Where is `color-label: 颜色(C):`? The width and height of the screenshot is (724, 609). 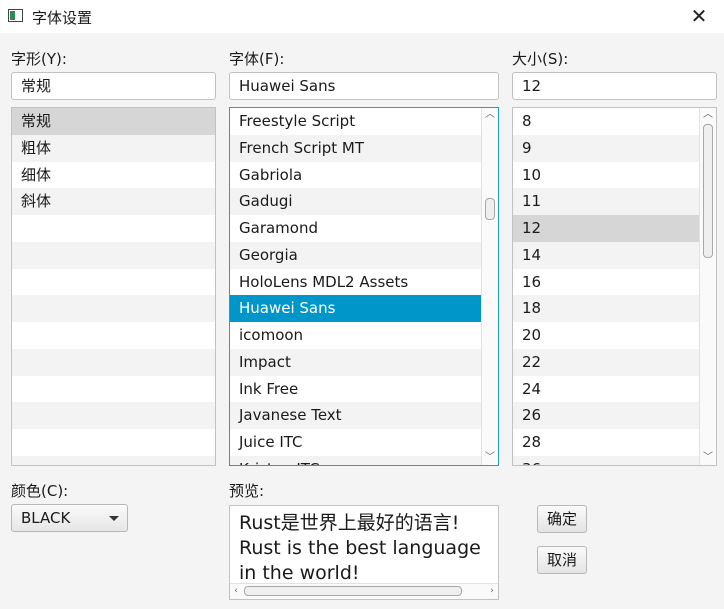 color-label: 颜色(C): is located at coordinates (40, 491).